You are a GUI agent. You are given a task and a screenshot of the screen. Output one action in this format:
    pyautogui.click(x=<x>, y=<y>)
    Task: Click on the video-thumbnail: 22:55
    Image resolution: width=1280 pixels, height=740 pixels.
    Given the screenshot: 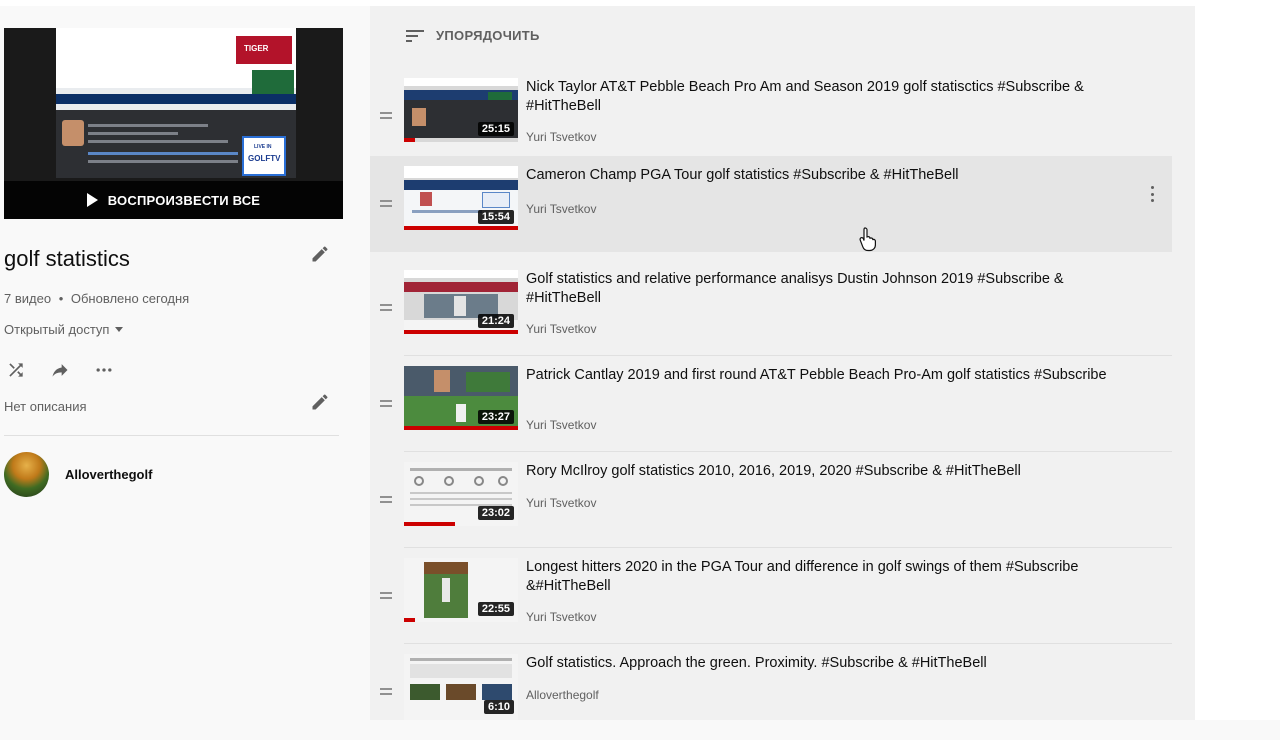 What is the action you would take?
    pyautogui.click(x=461, y=590)
    